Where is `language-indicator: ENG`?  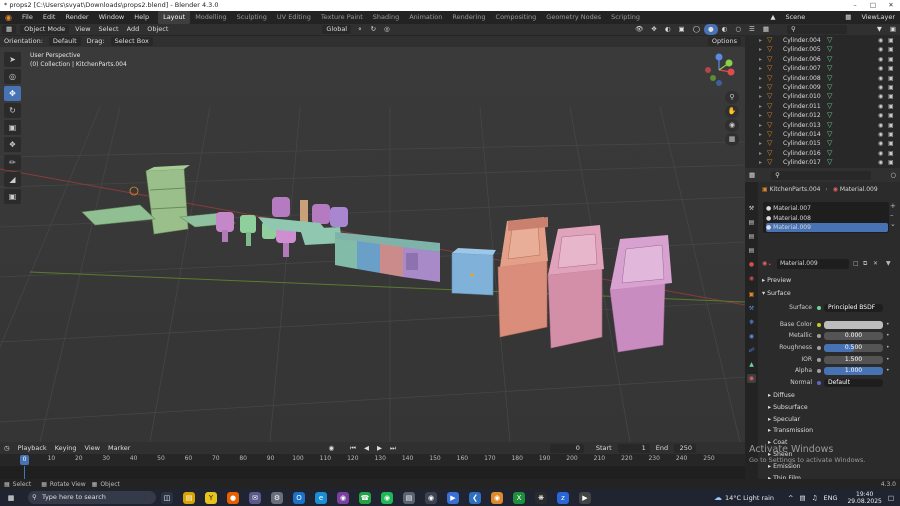
language-indicator: ENG is located at coordinates (827, 498).